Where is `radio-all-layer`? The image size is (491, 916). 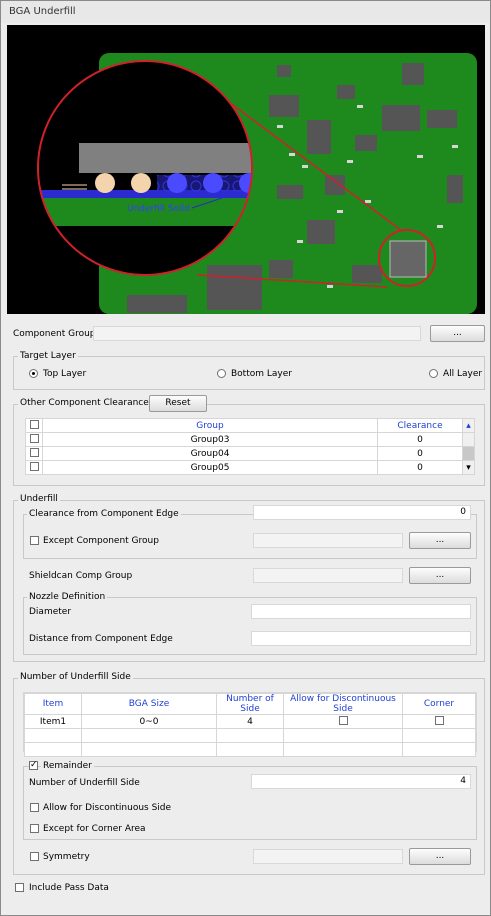
radio-all-layer is located at coordinates (433, 373).